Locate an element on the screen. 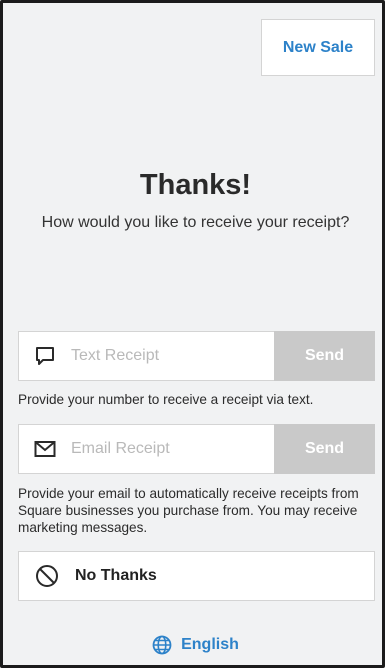  no-thanks-button: No Thanks is located at coordinates (196, 576).